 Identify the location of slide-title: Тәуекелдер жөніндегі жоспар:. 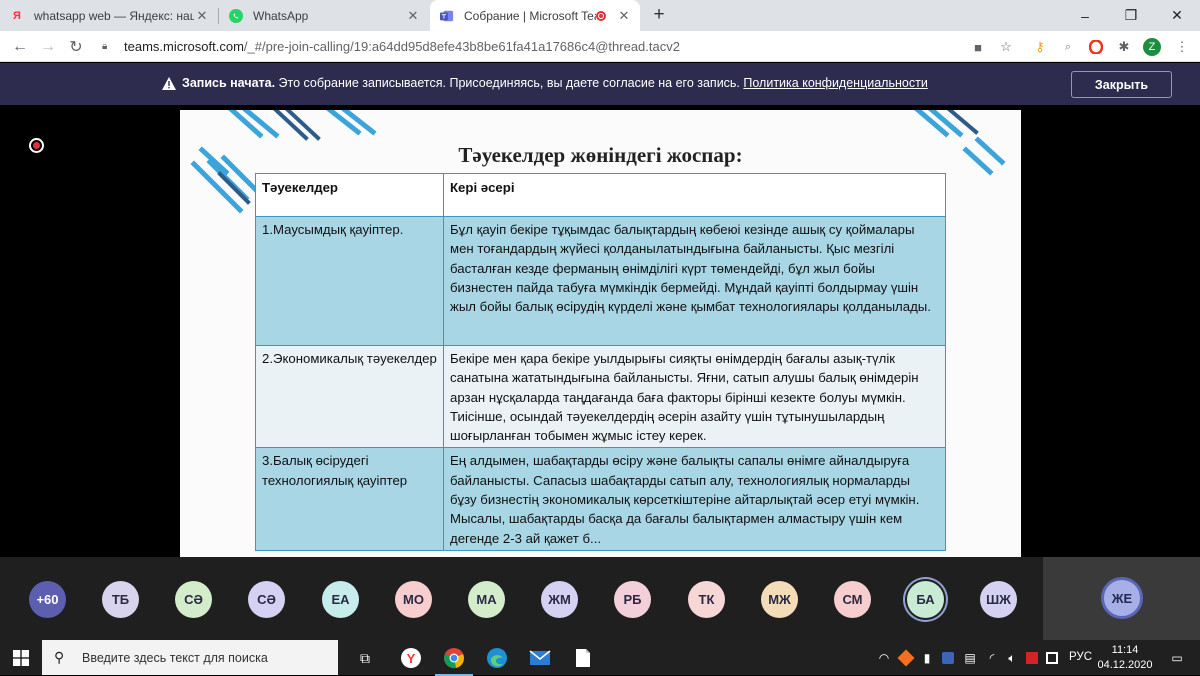
(600, 155).